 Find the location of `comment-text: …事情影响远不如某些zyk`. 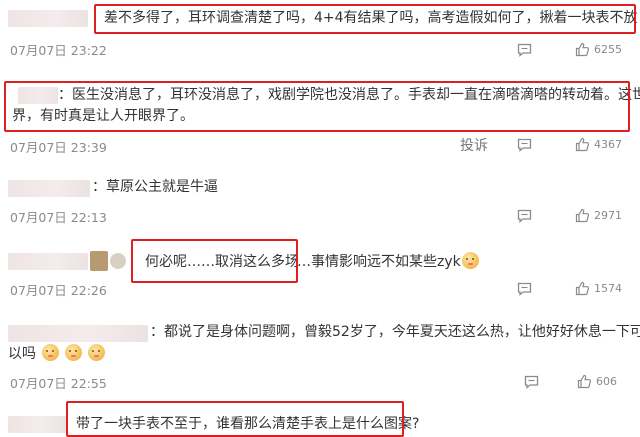

comment-text: …事情影响远不如某些zyk is located at coordinates (388, 262).